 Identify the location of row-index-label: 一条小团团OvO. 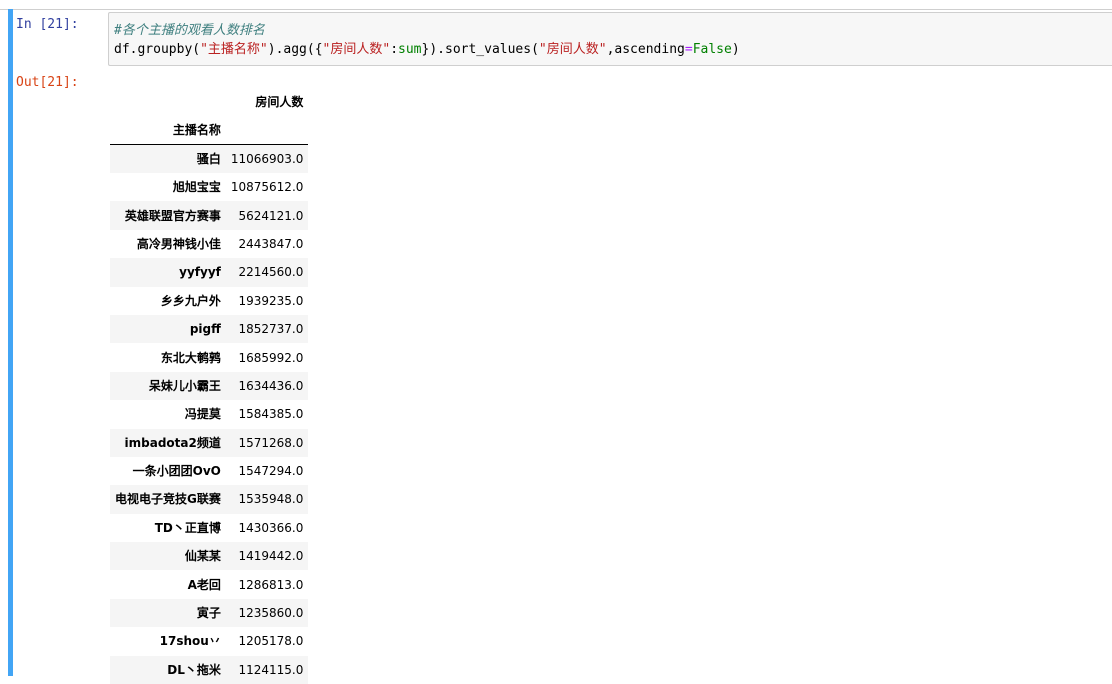
(168, 471).